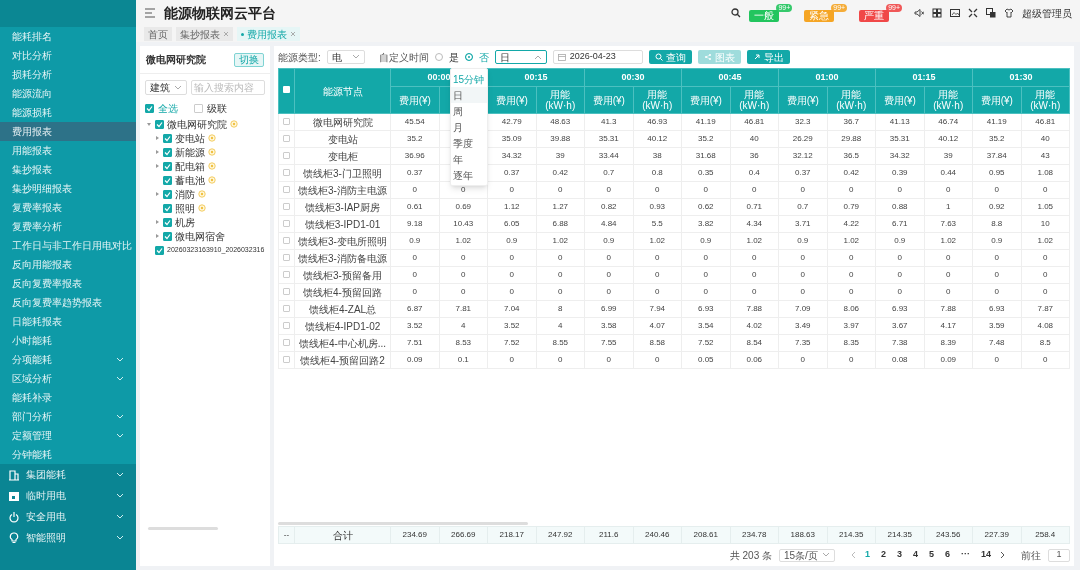 The image size is (1080, 570). Describe the element at coordinates (520, 57) in the screenshot. I see `period-select: 日` at that location.